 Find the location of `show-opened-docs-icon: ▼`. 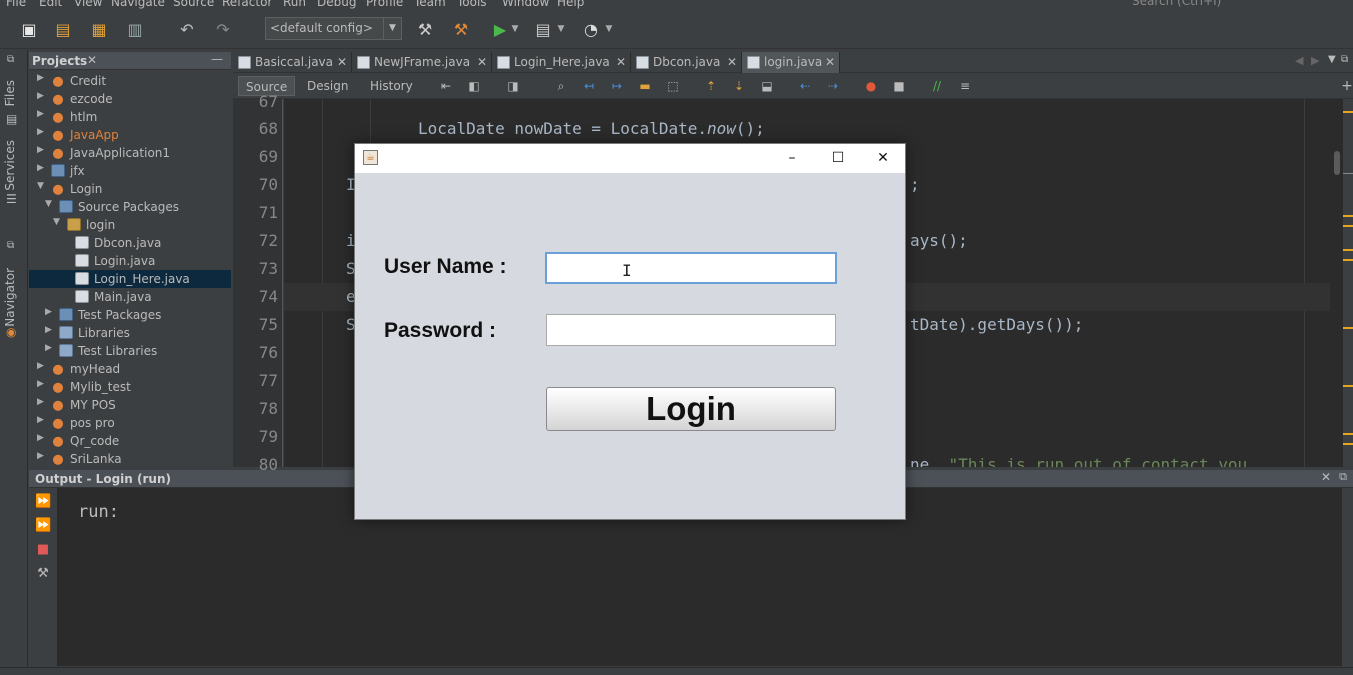

show-opened-docs-icon: ▼ is located at coordinates (1332, 59).